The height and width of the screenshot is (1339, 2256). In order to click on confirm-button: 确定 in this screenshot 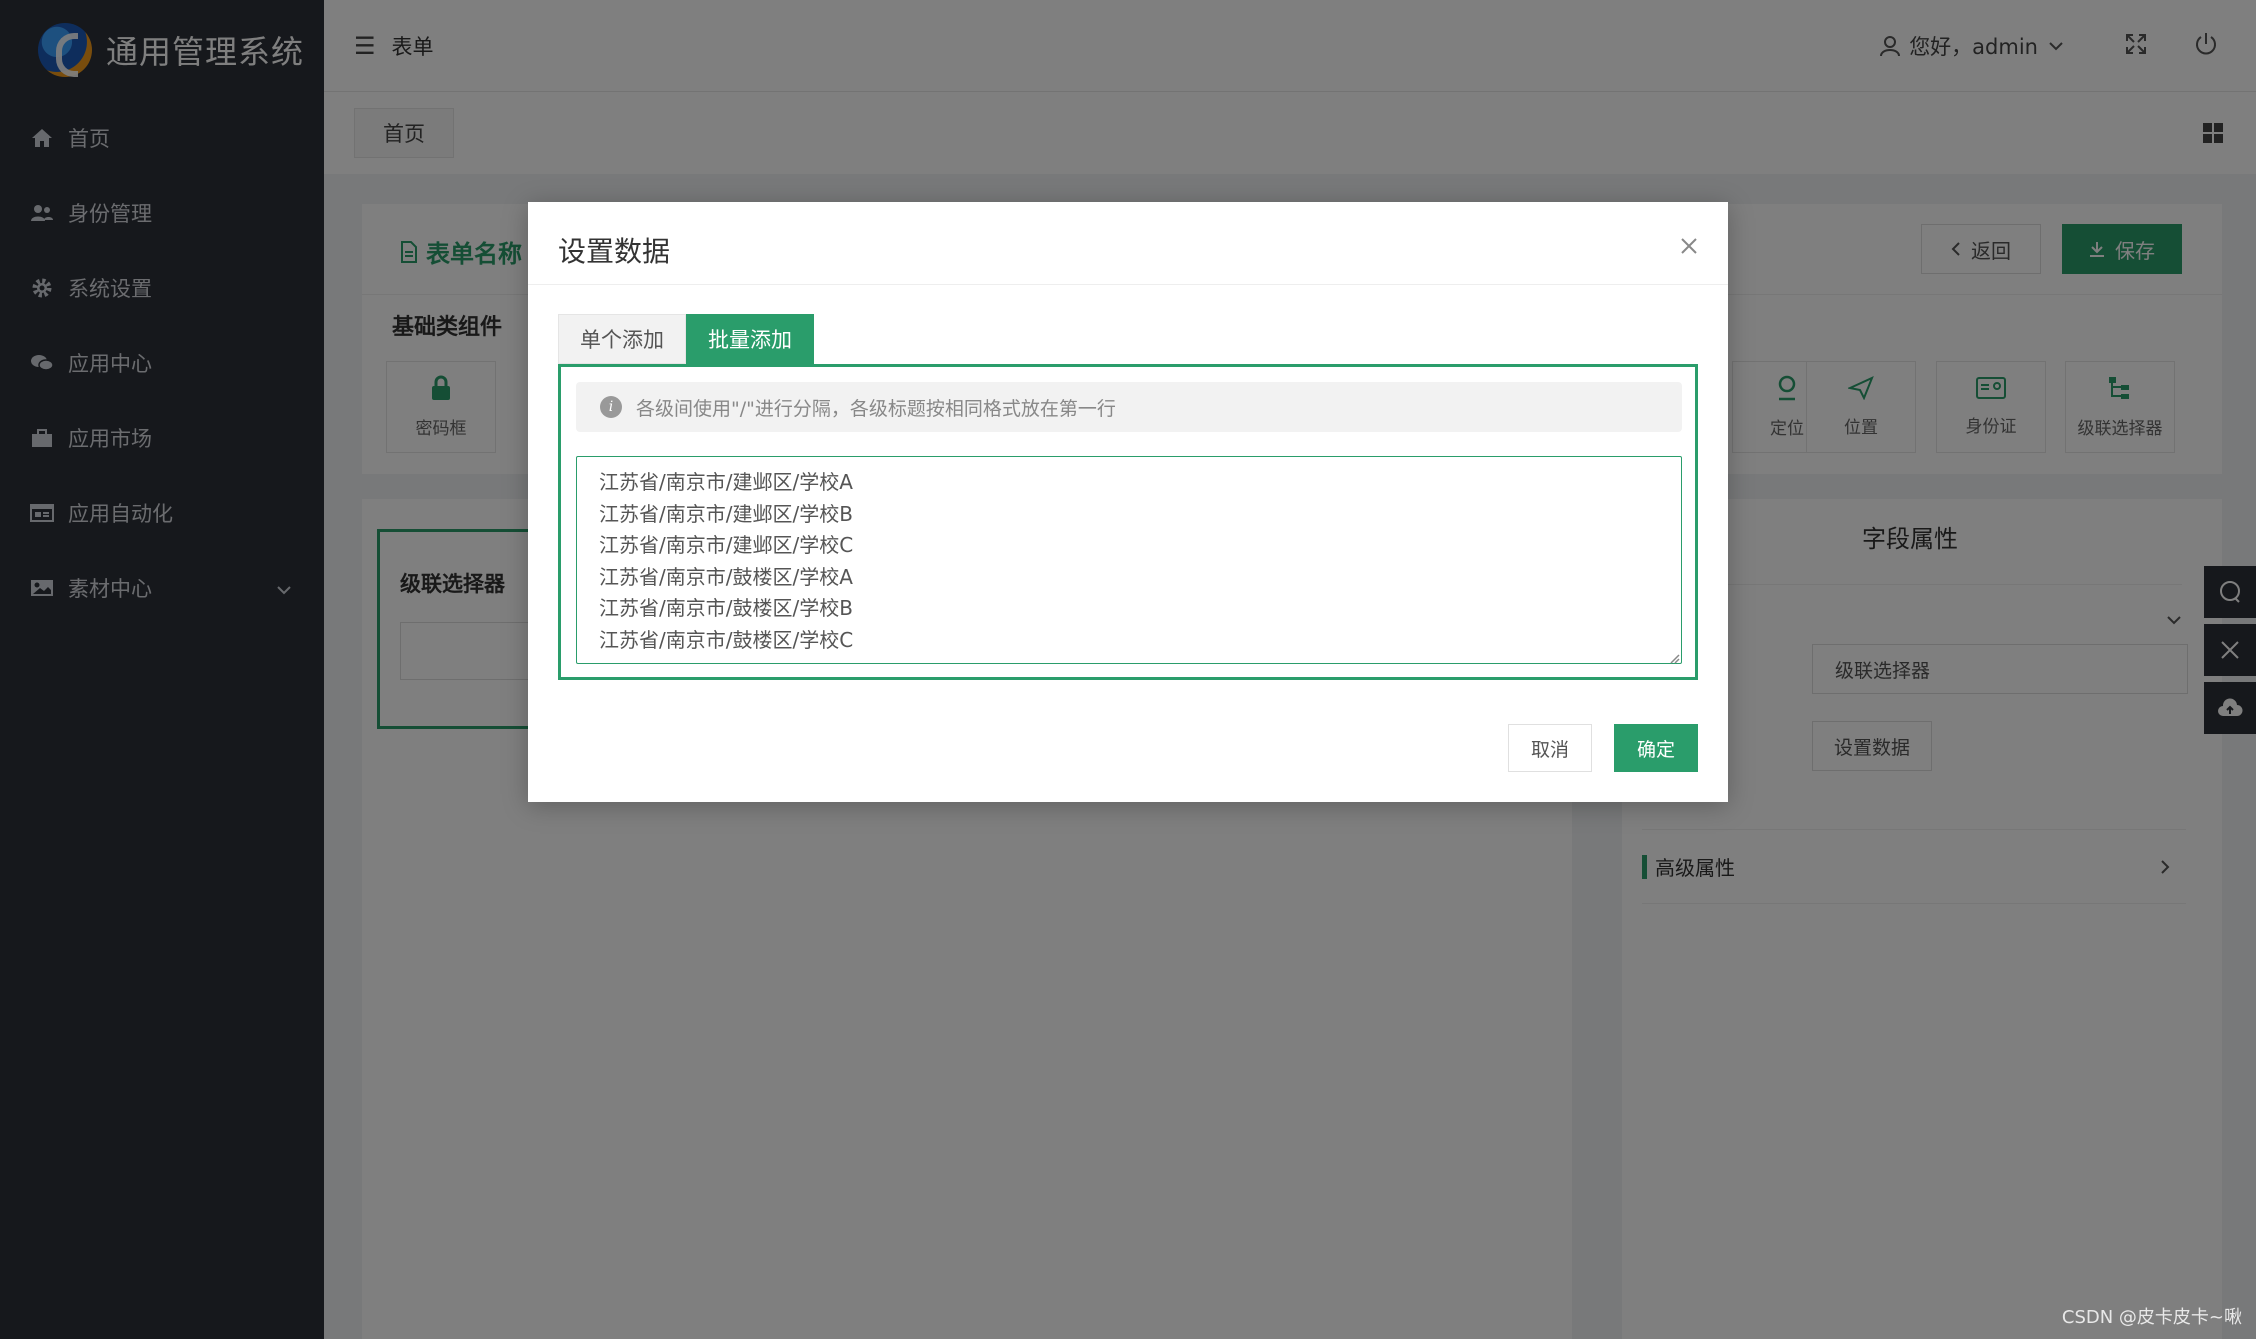, I will do `click(1656, 748)`.